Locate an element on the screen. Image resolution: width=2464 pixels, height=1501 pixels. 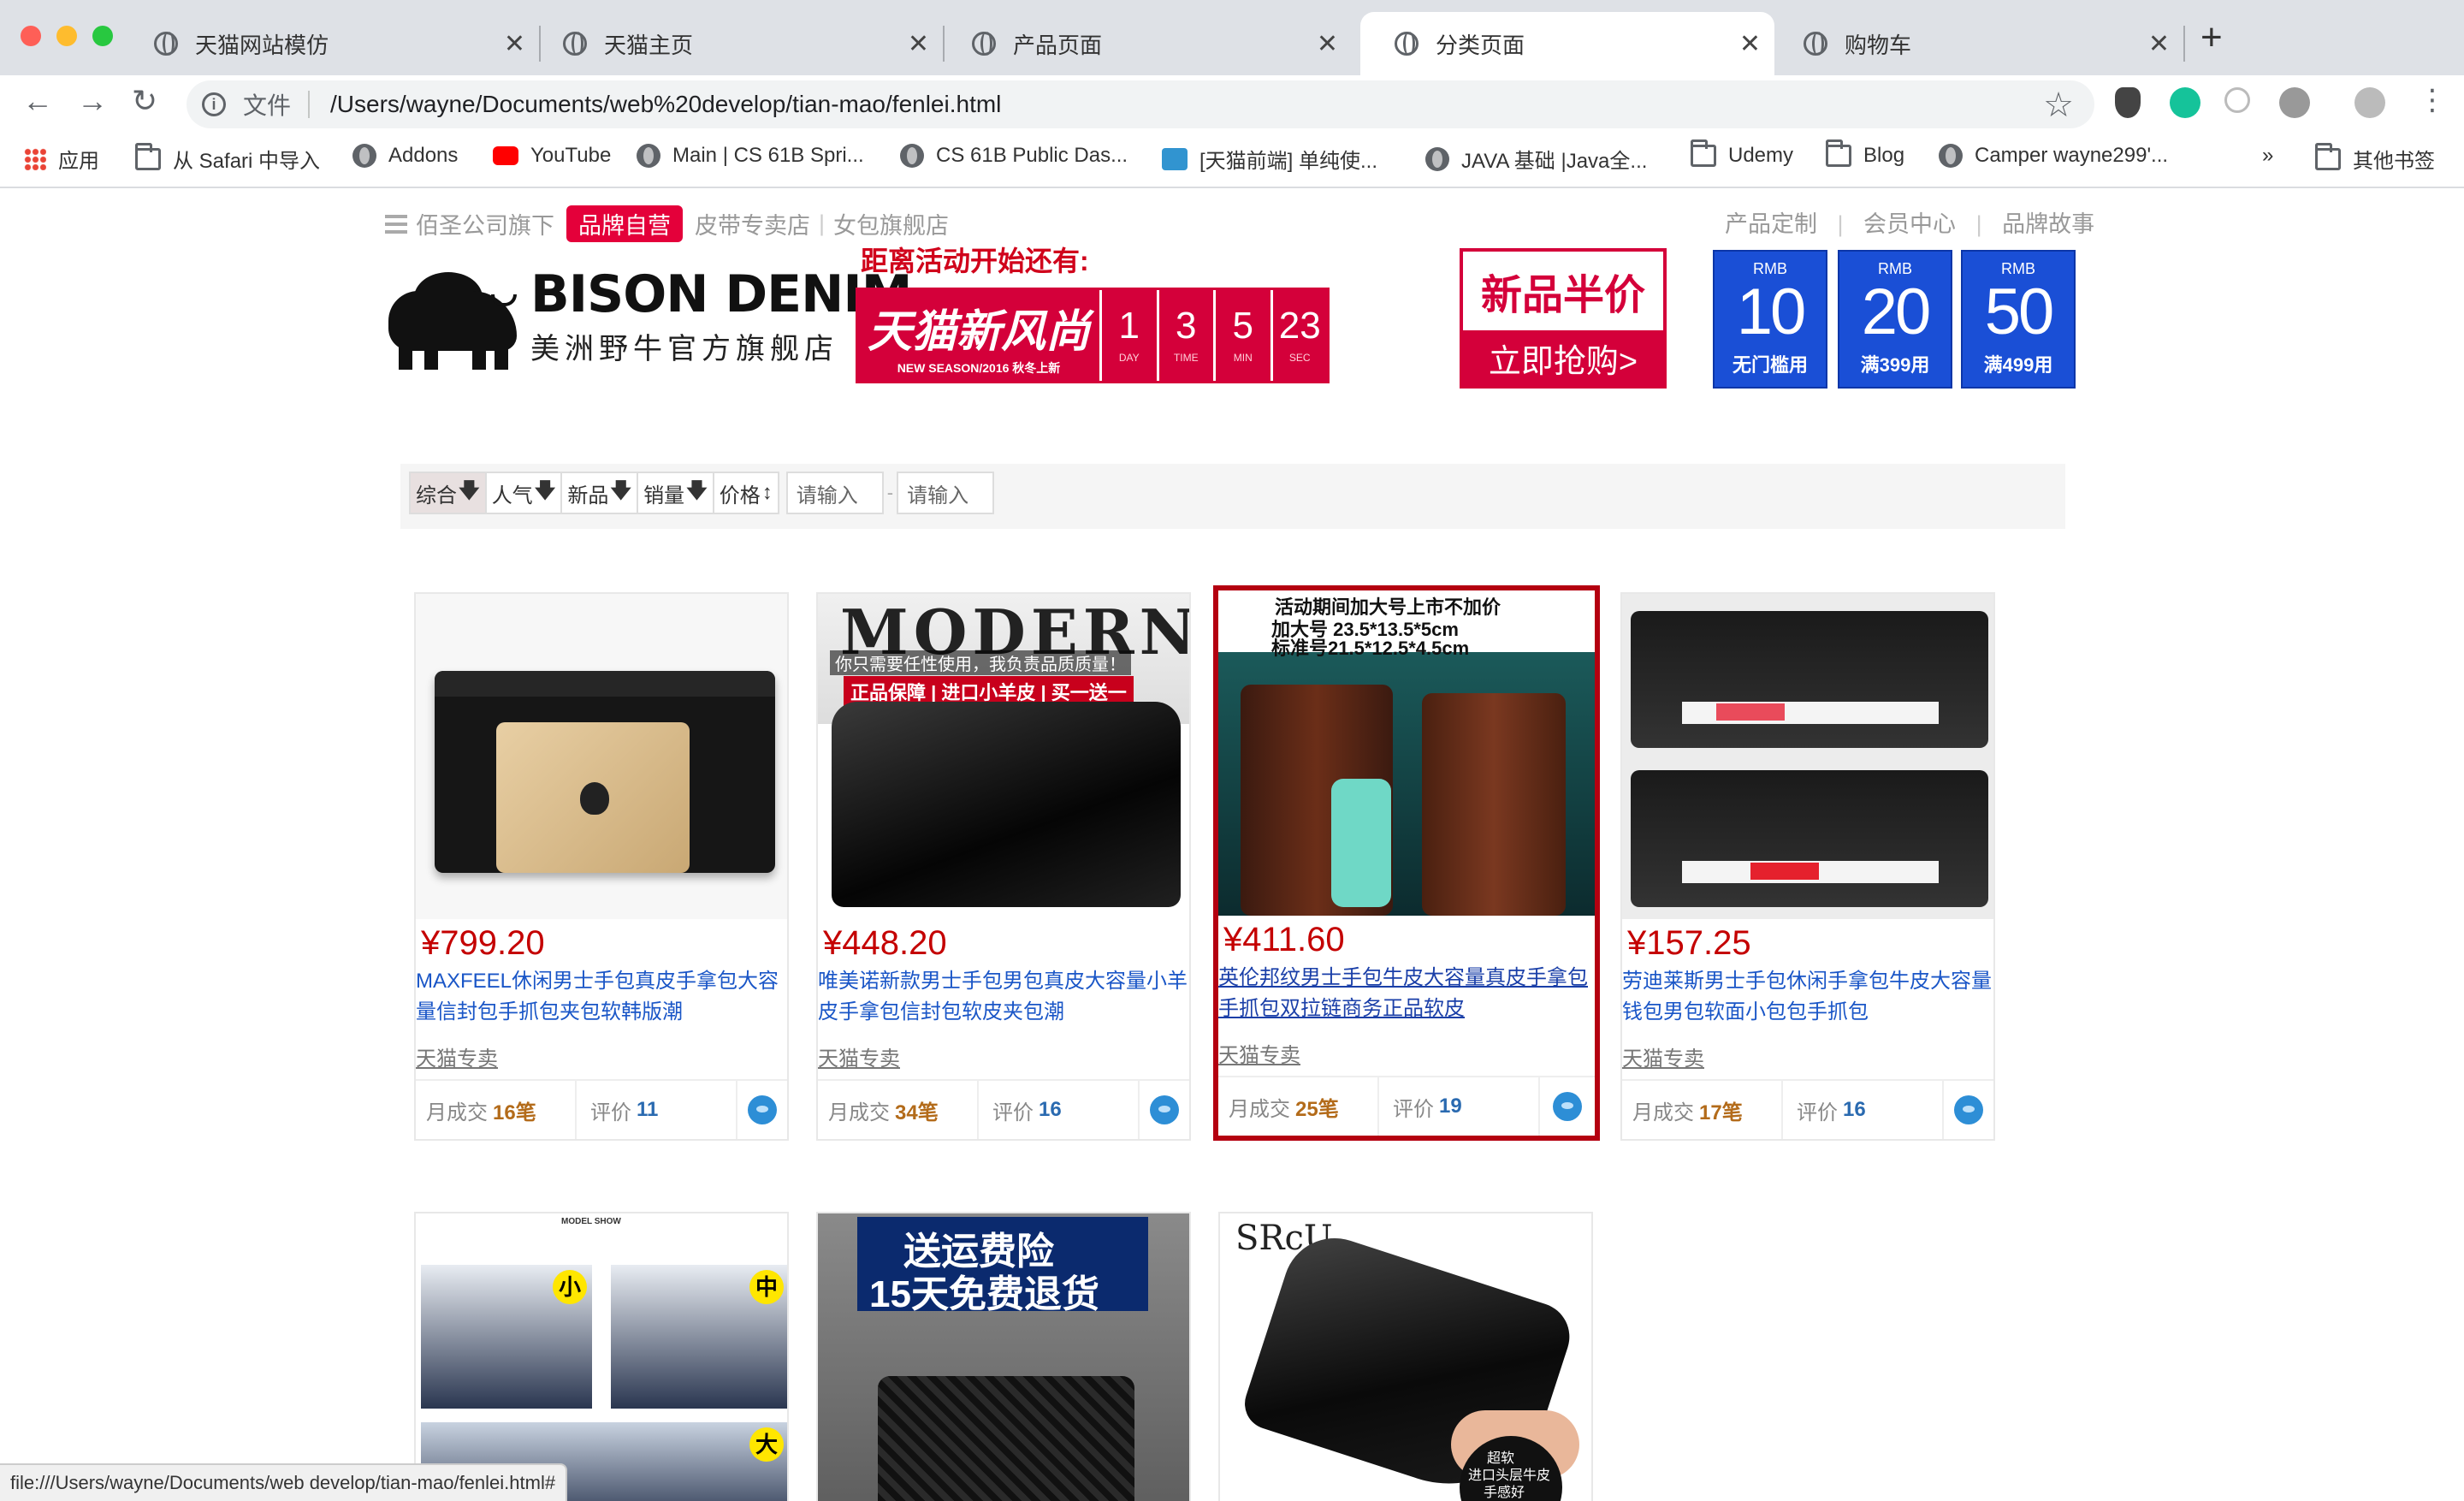
new-tab-button: + is located at coordinates (2211, 37).